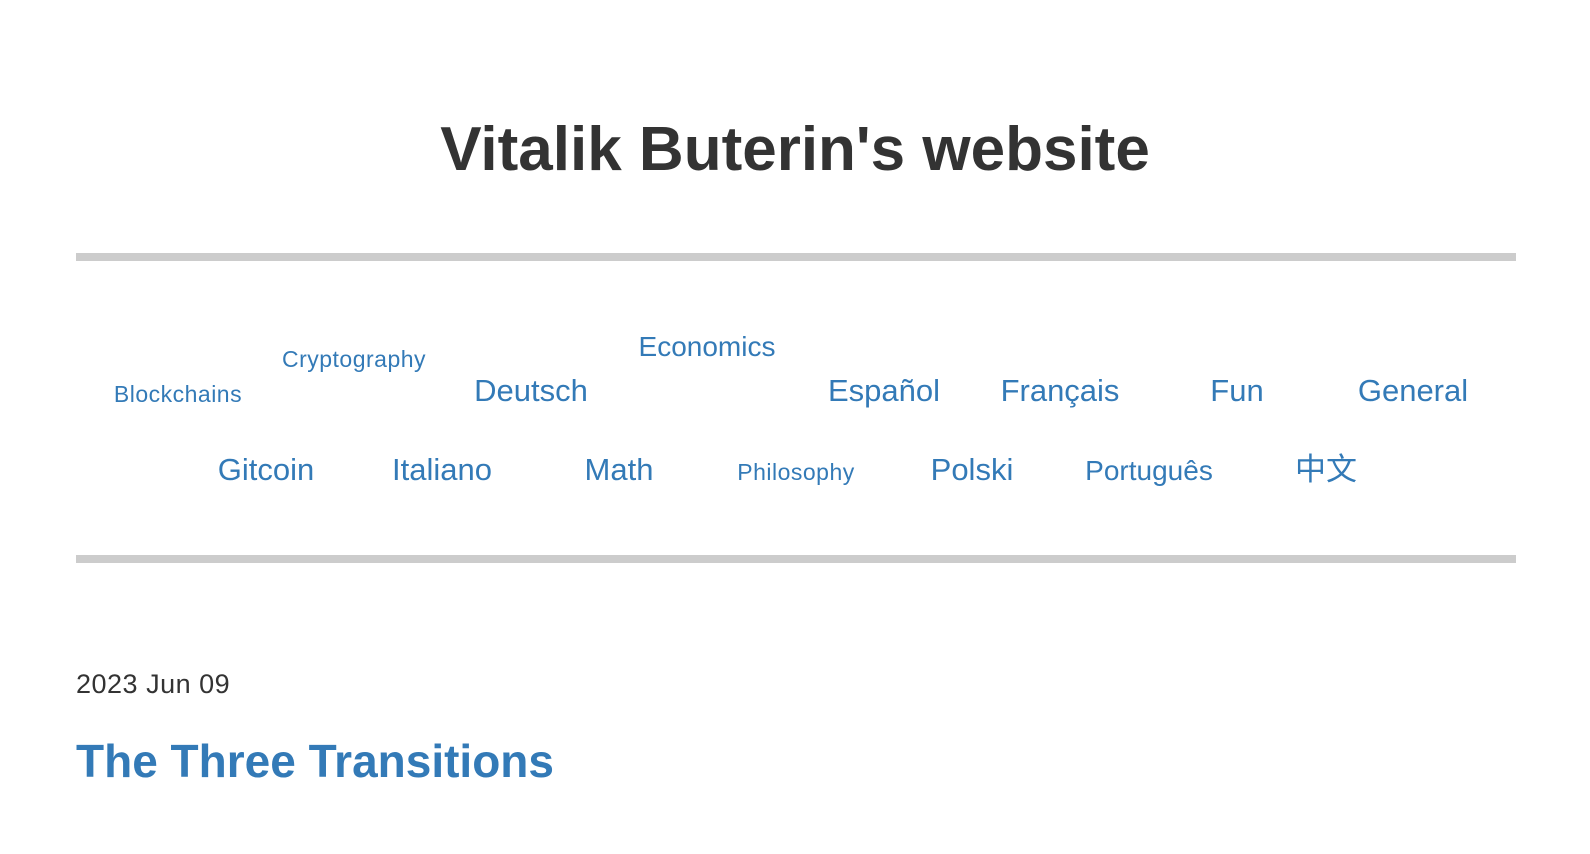 This screenshot has width=1590, height=854. I want to click on category-link-math: Math, so click(619, 470).